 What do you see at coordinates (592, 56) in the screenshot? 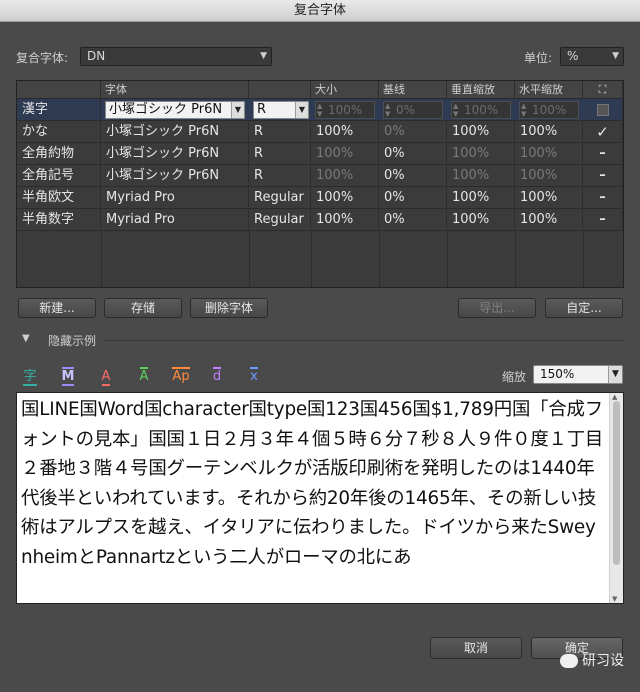
I see `units-select: % ▼` at bounding box center [592, 56].